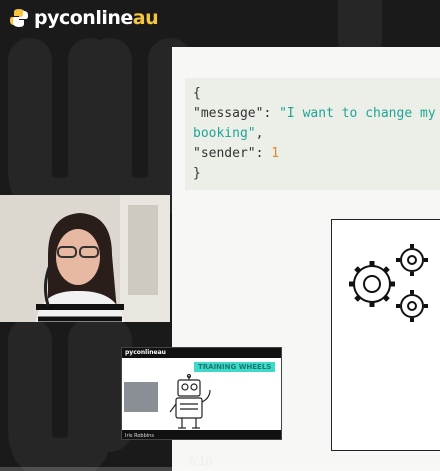 The width and height of the screenshot is (440, 471). Describe the element at coordinates (19, 18) in the screenshot. I see `python-logo-icon` at that location.